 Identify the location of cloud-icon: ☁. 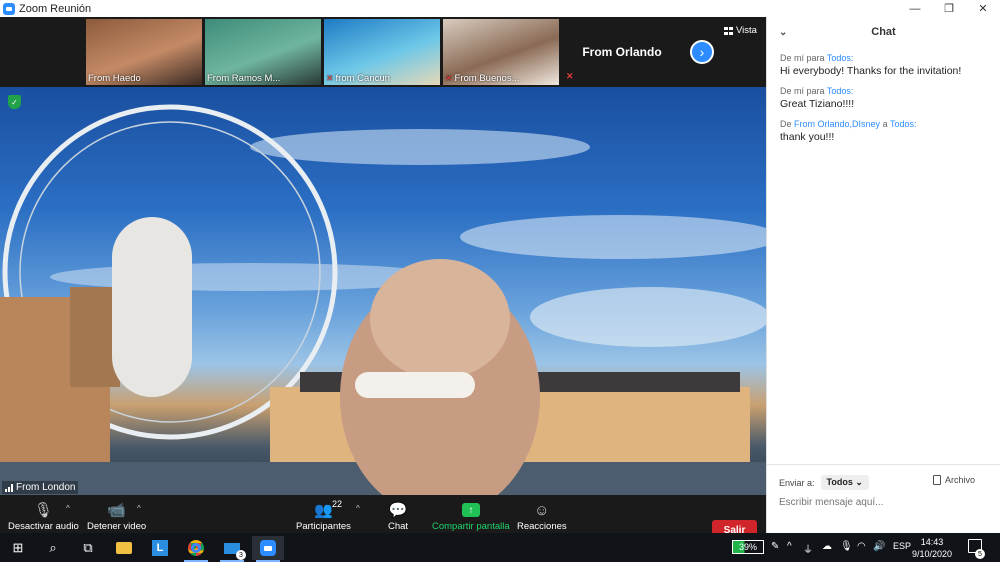
(827, 546).